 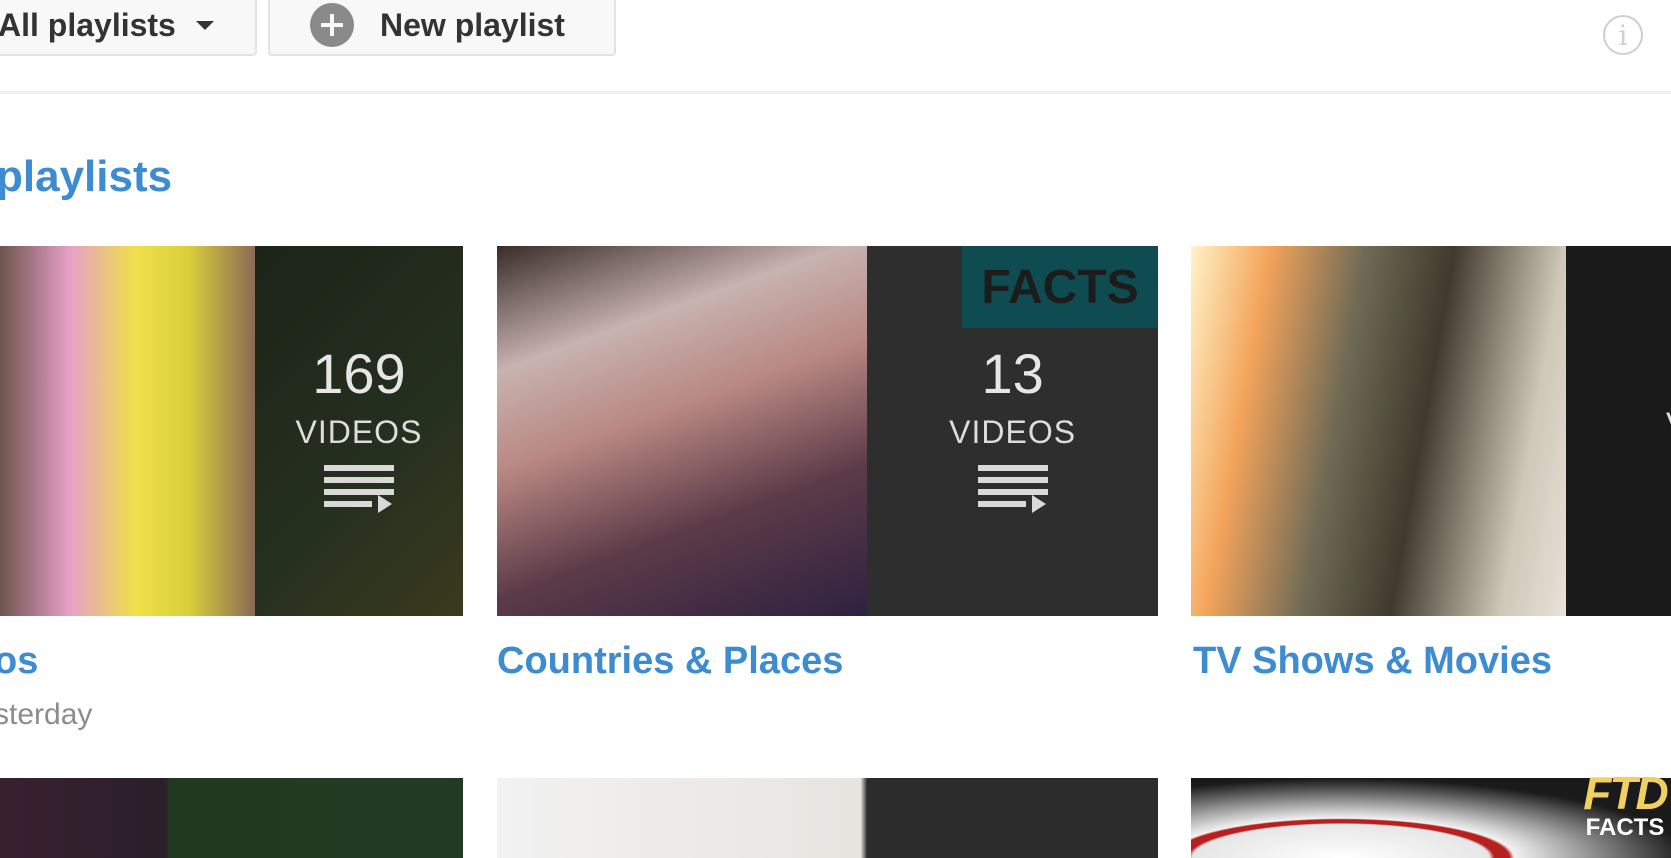 I want to click on video-count-overlay: 169 VIDEOS, so click(x=358, y=431).